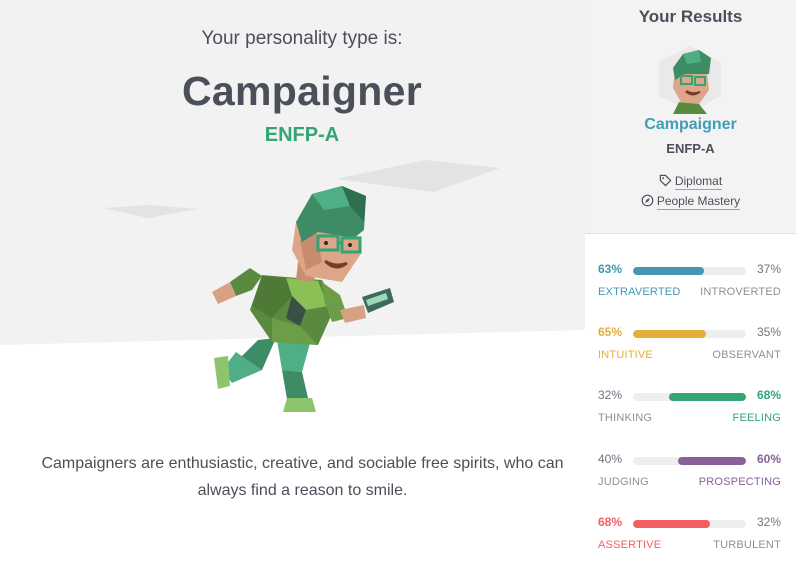 The image size is (796, 565). What do you see at coordinates (739, 482) in the screenshot?
I see `trait-right-label: PROSPECTING` at bounding box center [739, 482].